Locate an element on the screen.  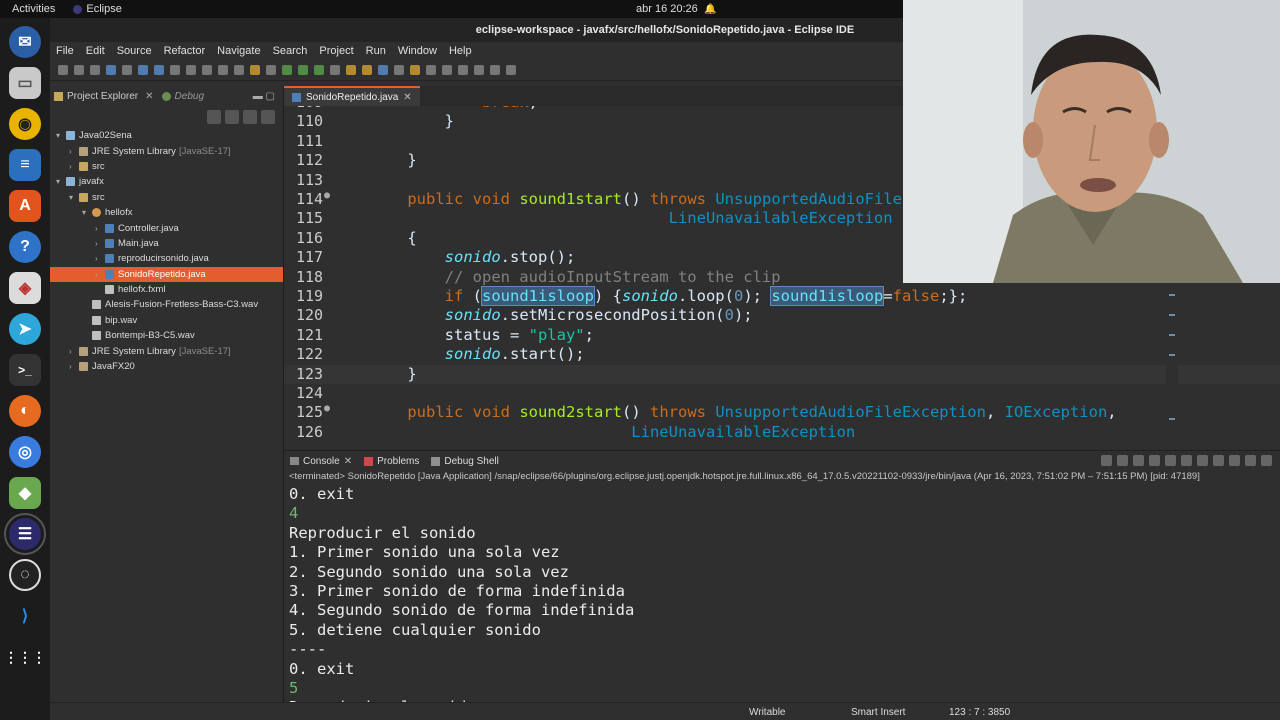
tree-item: › Controller.java is located at coordinates (166, 227).